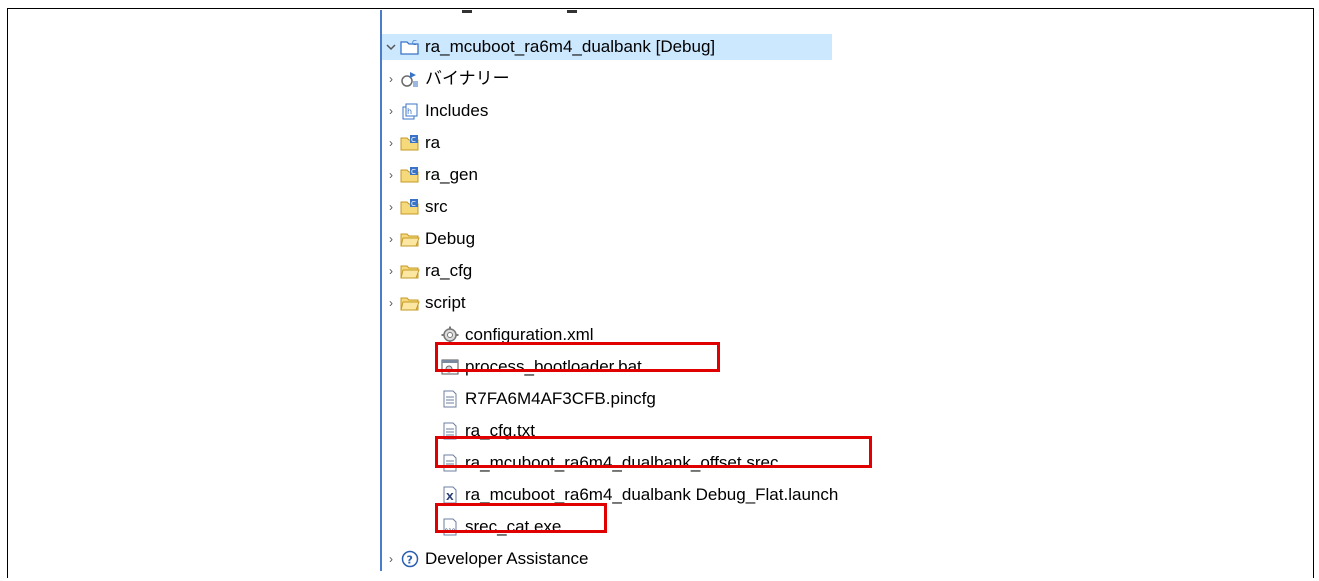 Image resolution: width=1319 pixels, height=581 pixels. I want to click on tree-item-label: ra, so click(433, 142).